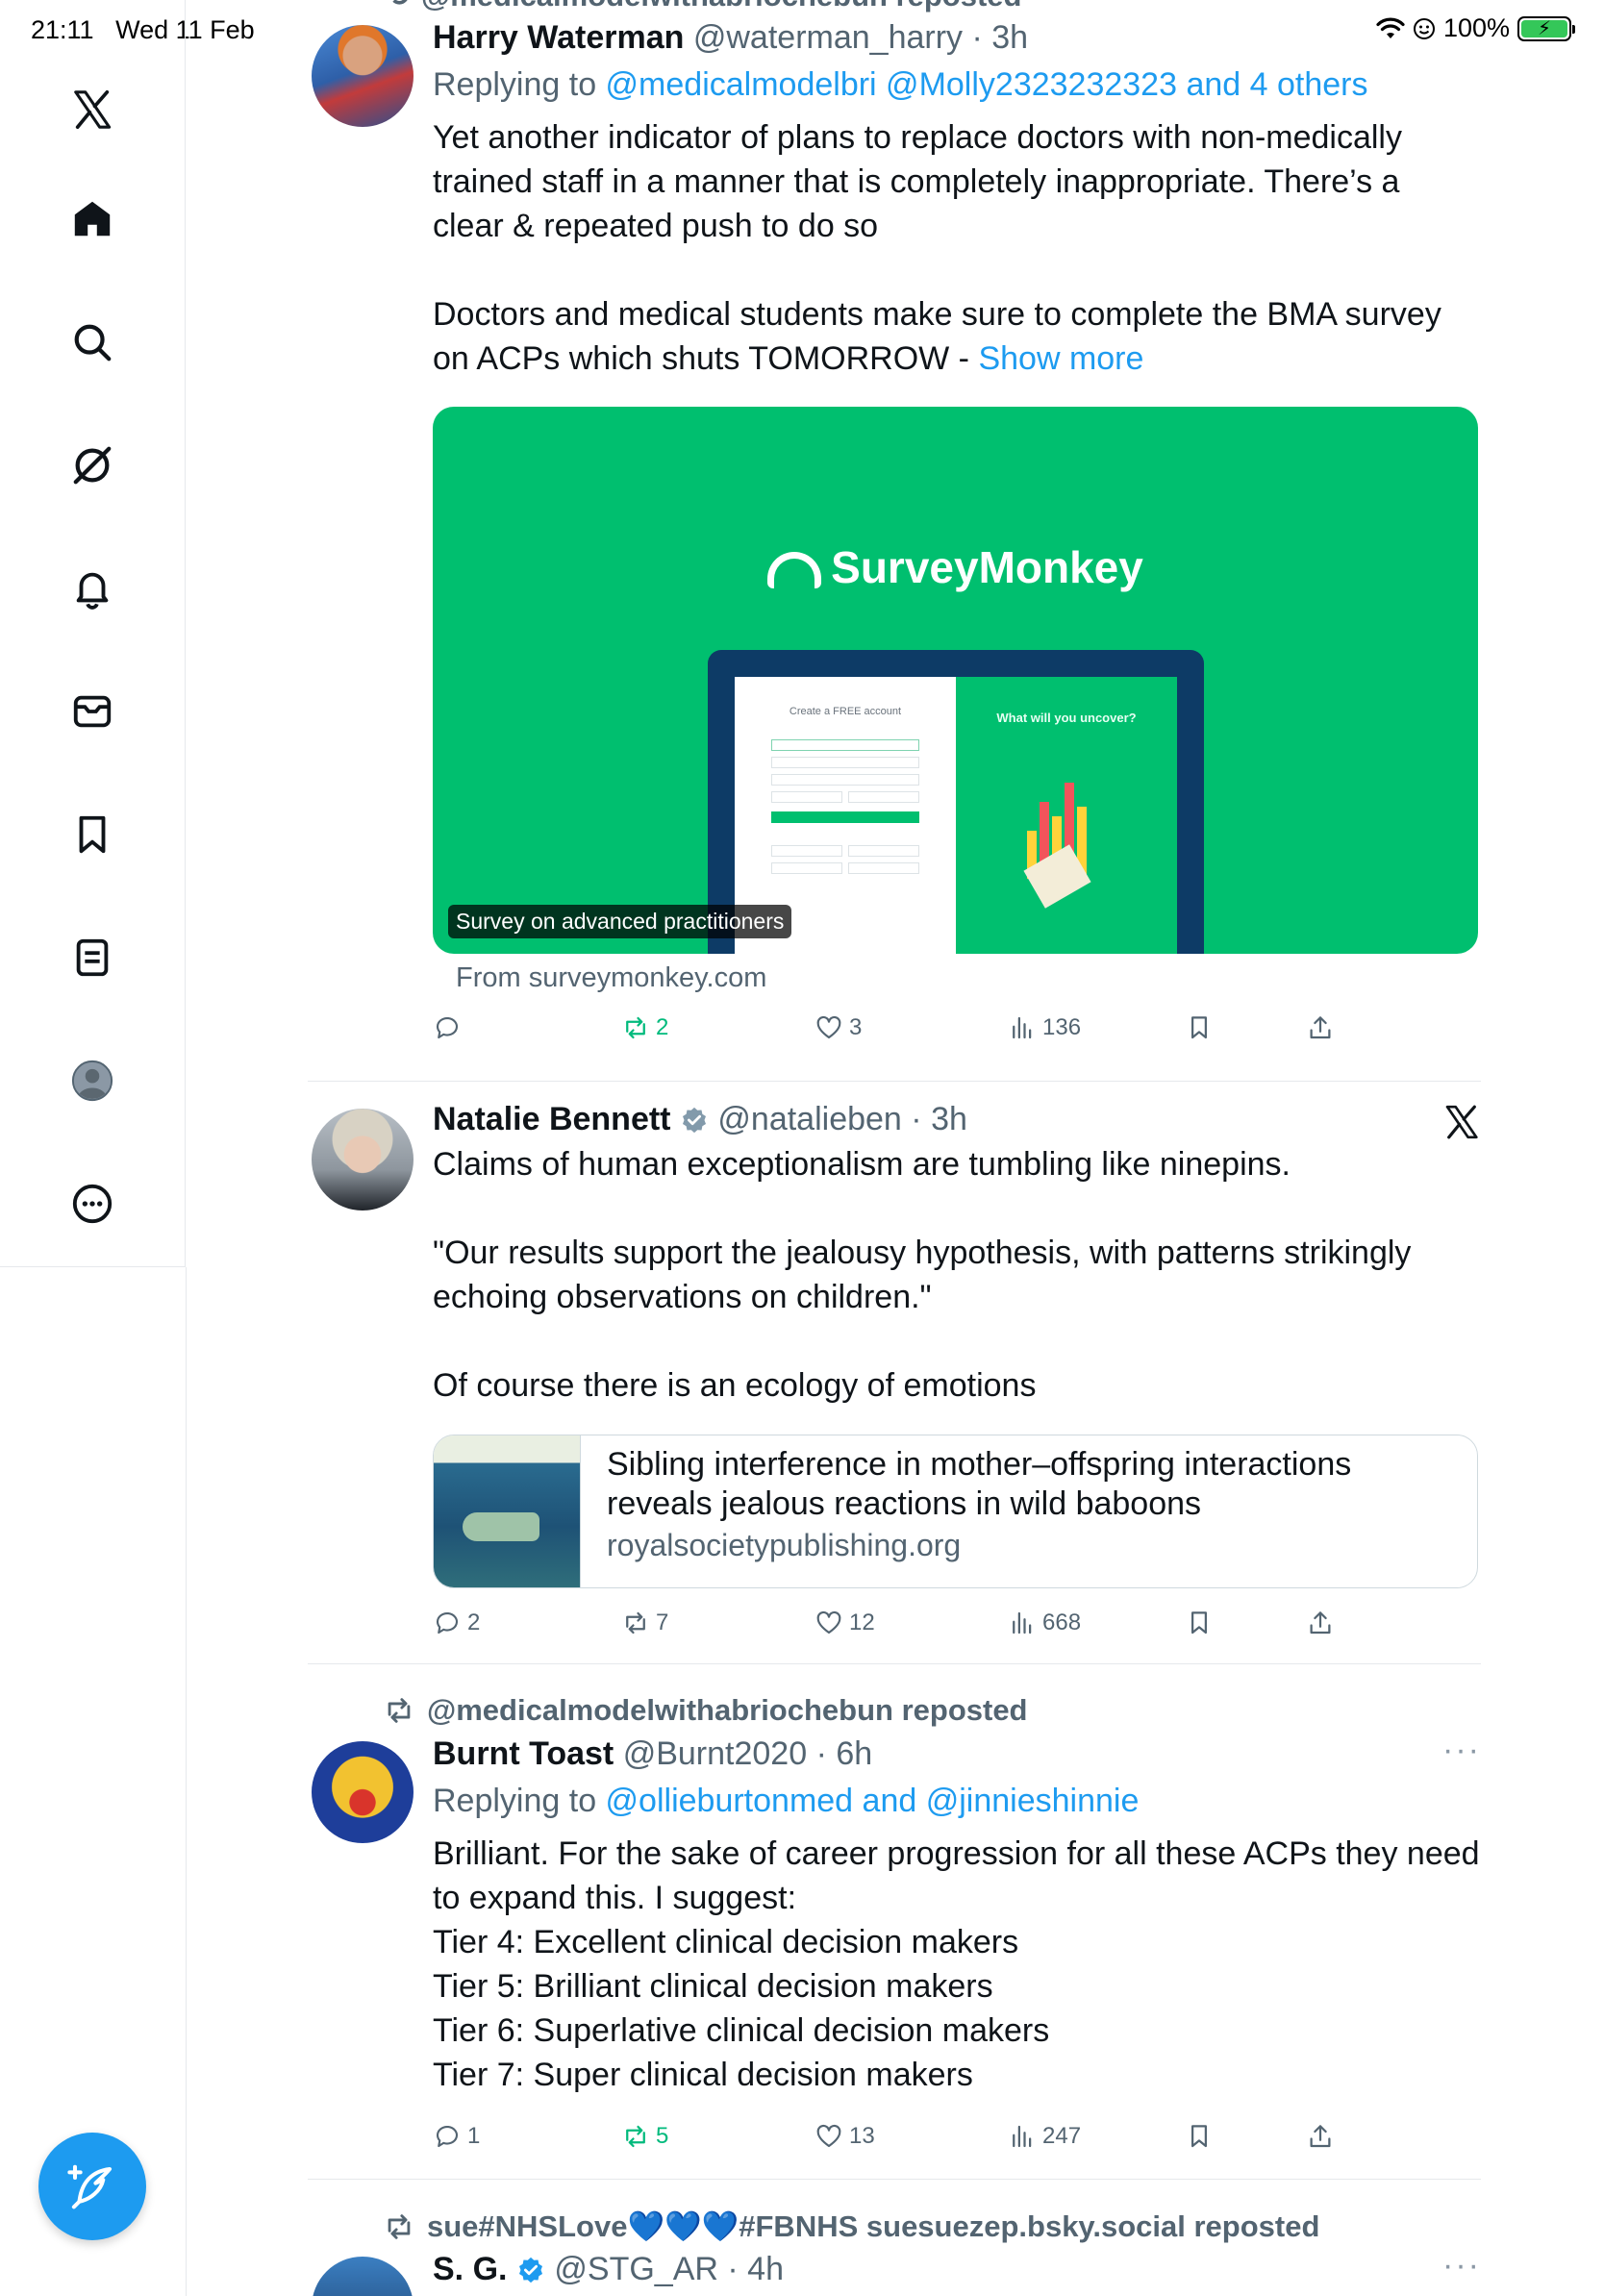 The image size is (1604, 2296). I want to click on card-source: From surveymonkey.com, so click(611, 978).